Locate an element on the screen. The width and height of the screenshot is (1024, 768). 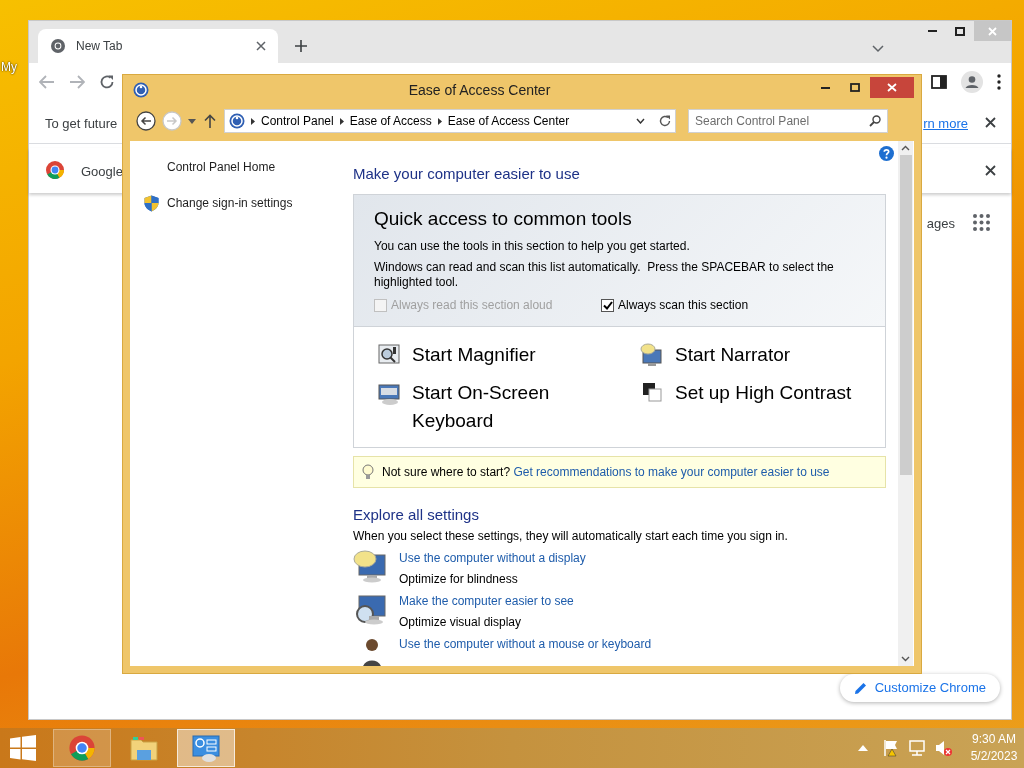
setting-link: Use the computer without a display is located at coordinates (492, 557).